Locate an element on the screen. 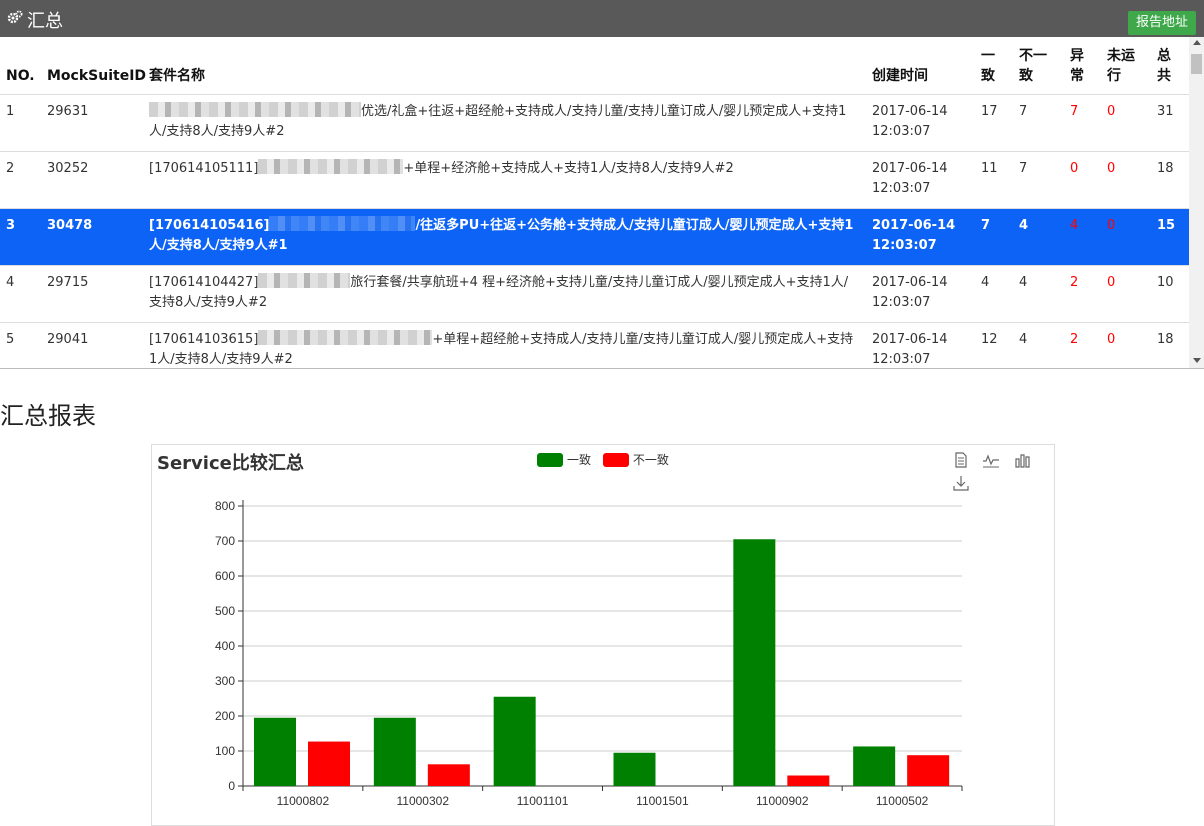 The image size is (1204, 826). cell-no: 1 is located at coordinates (20, 123).